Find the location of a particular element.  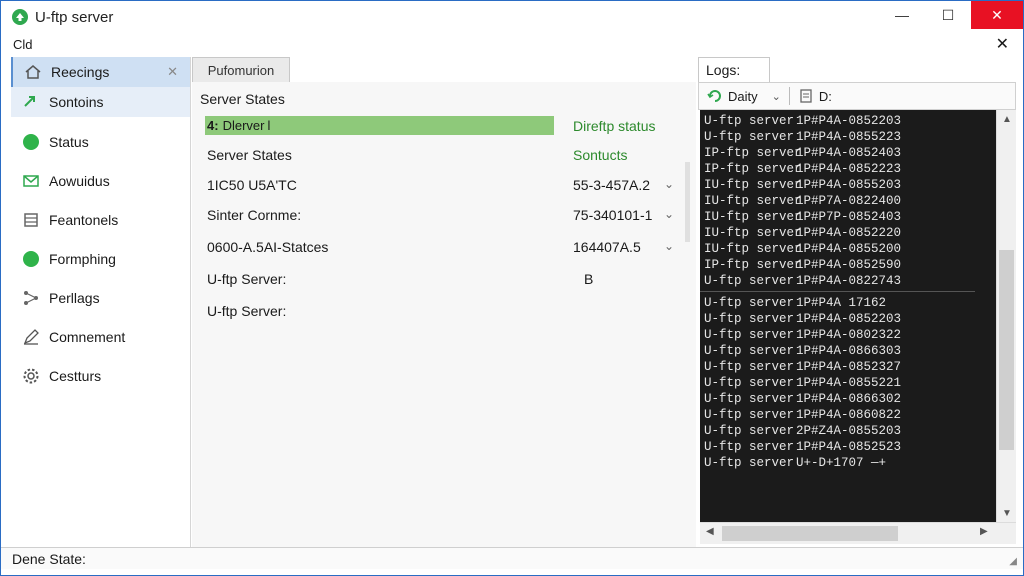

sidebar-item-sontoins: Sontoins is located at coordinates (100, 102).